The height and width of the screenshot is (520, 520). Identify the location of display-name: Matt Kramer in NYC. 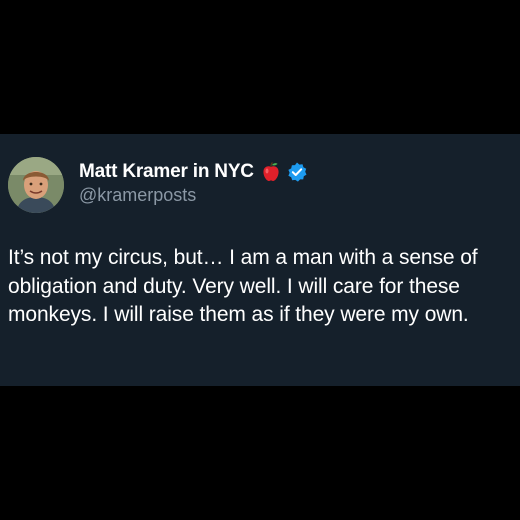
(166, 172).